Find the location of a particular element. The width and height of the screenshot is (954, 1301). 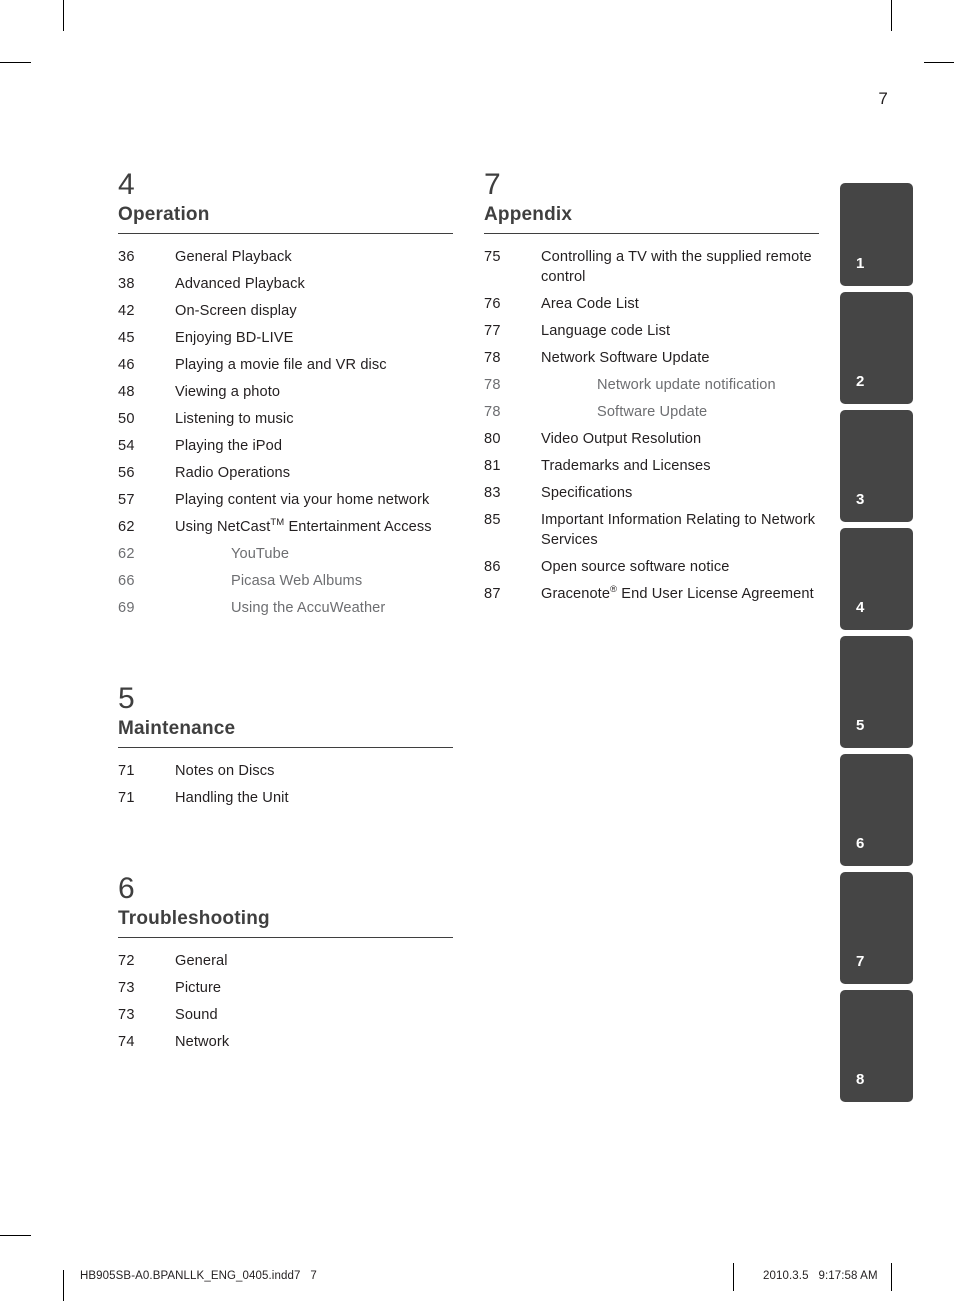

toc-entry: 69 Using the AccuWeather is located at coordinates (285, 608).